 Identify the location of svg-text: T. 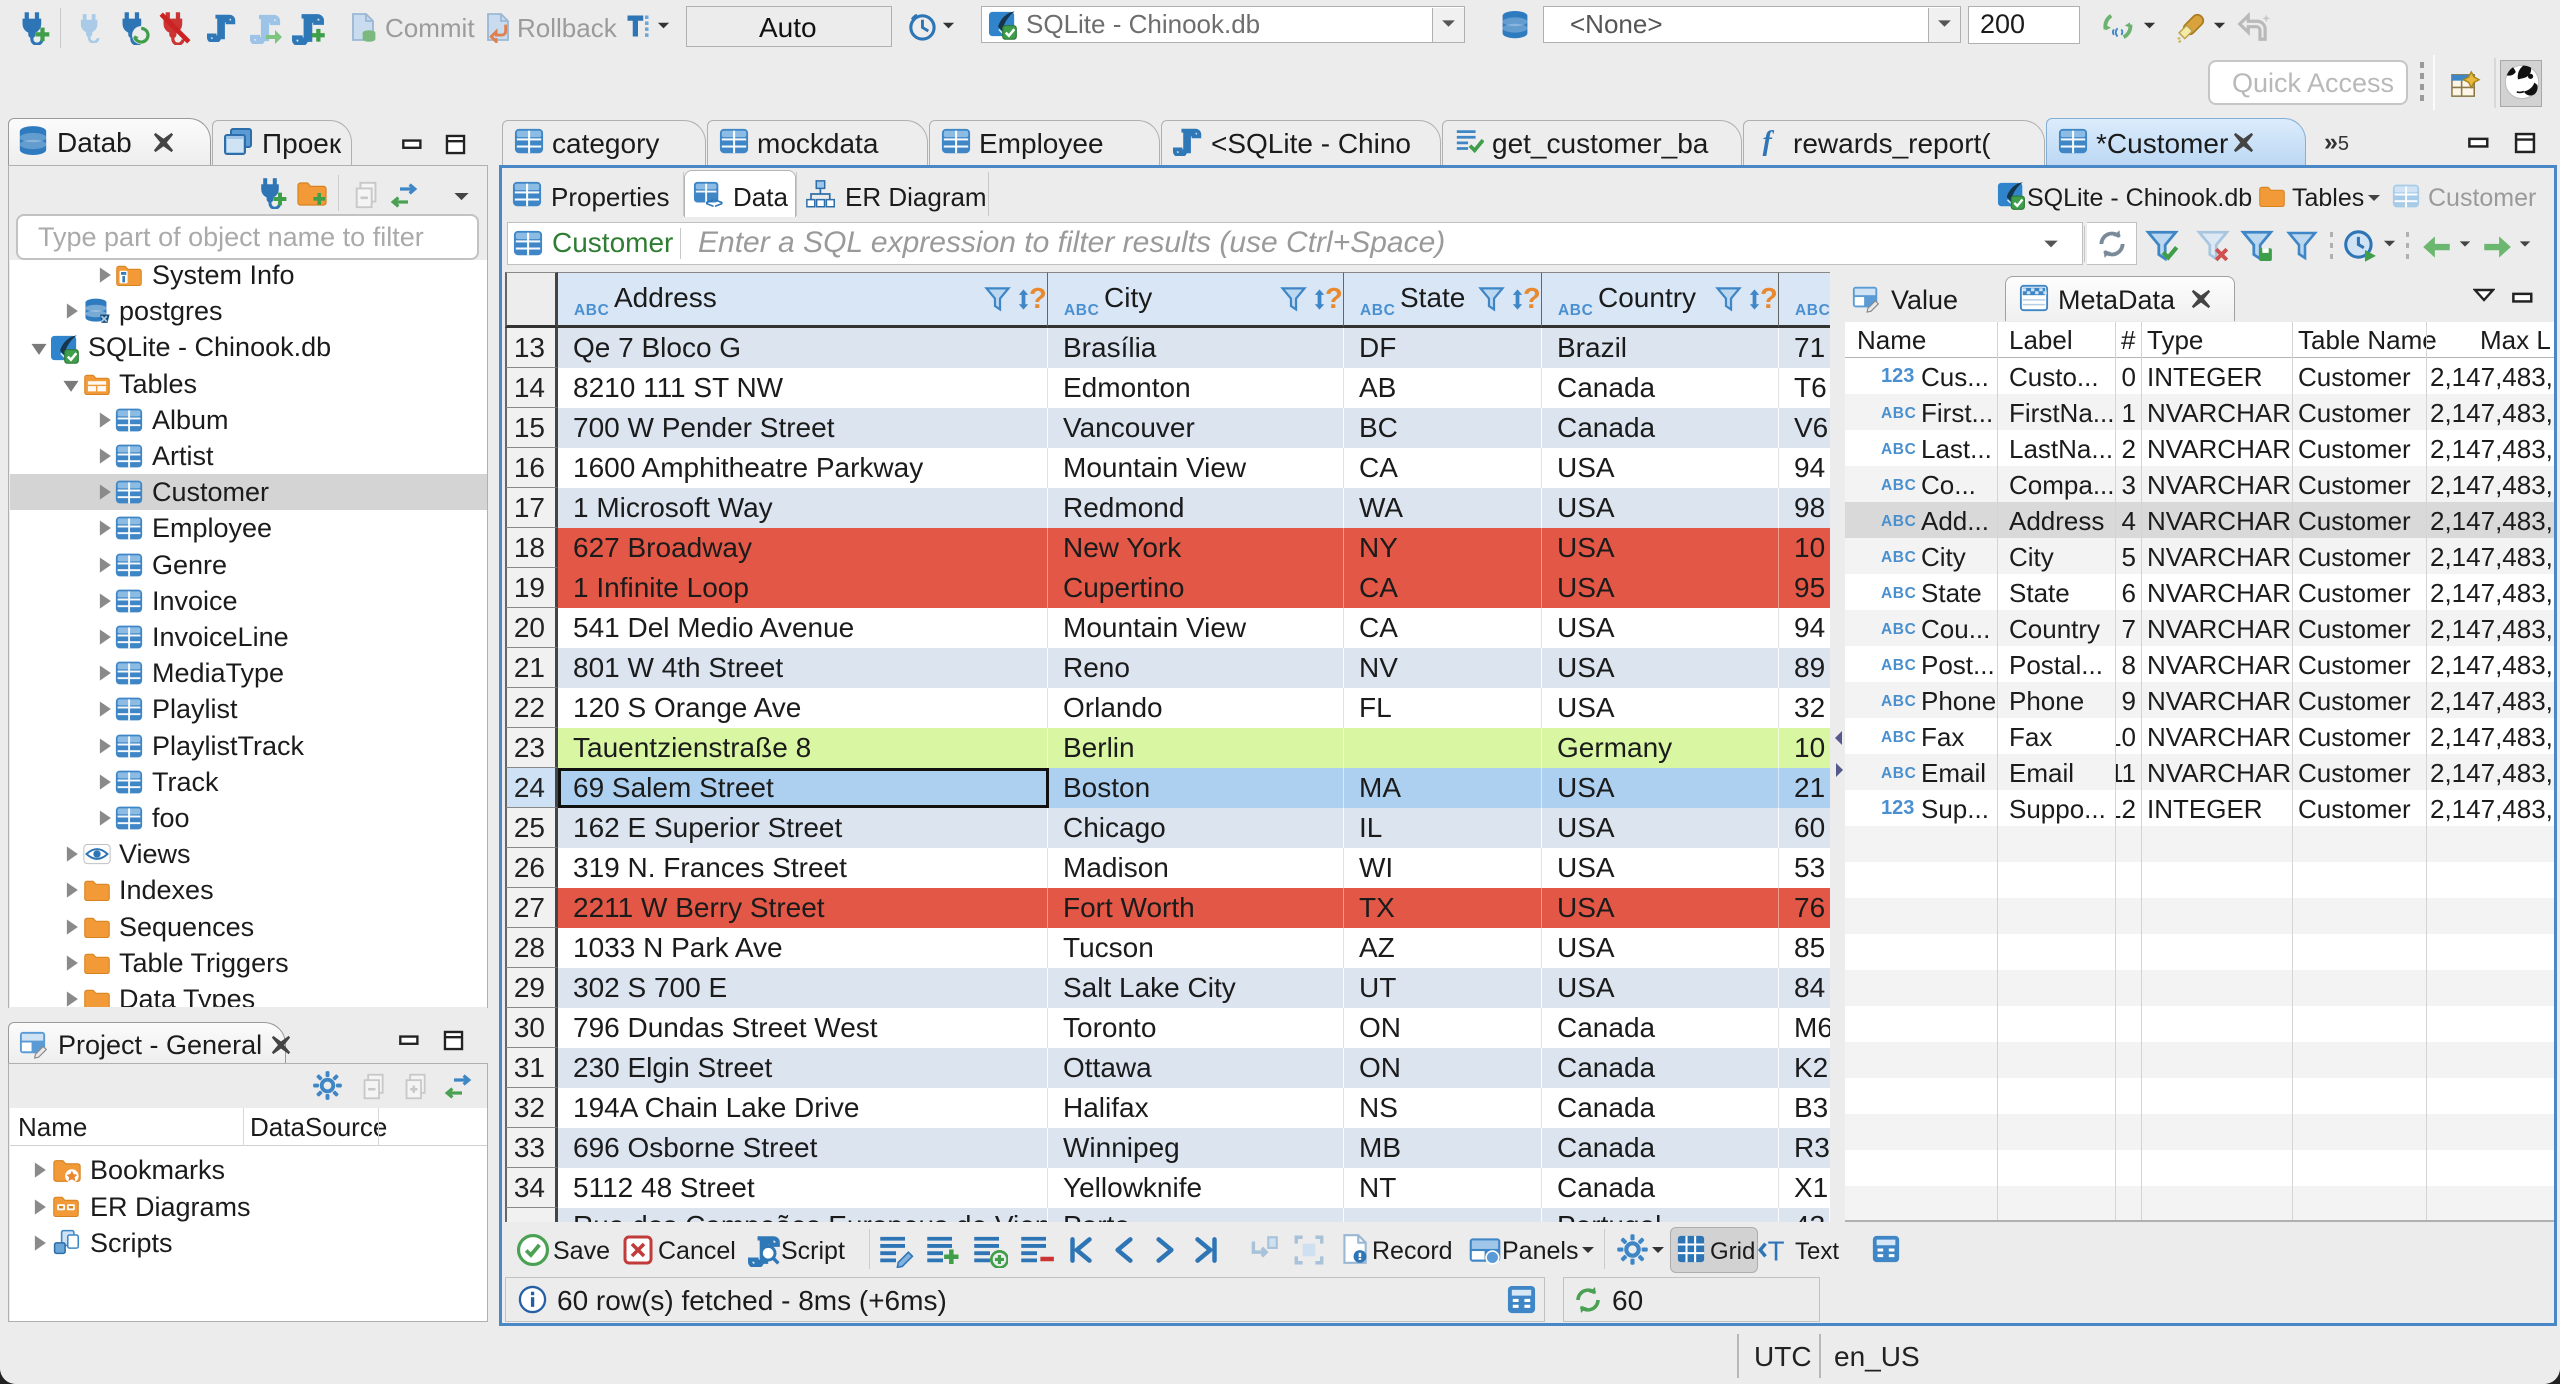
(1776, 1251).